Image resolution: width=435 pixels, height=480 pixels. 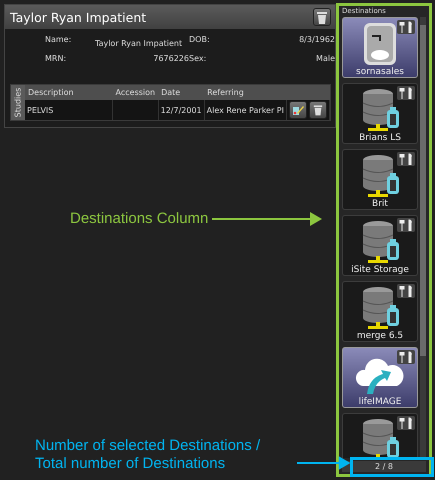 I want to click on destination-tile: merge 6.5, so click(x=380, y=311).